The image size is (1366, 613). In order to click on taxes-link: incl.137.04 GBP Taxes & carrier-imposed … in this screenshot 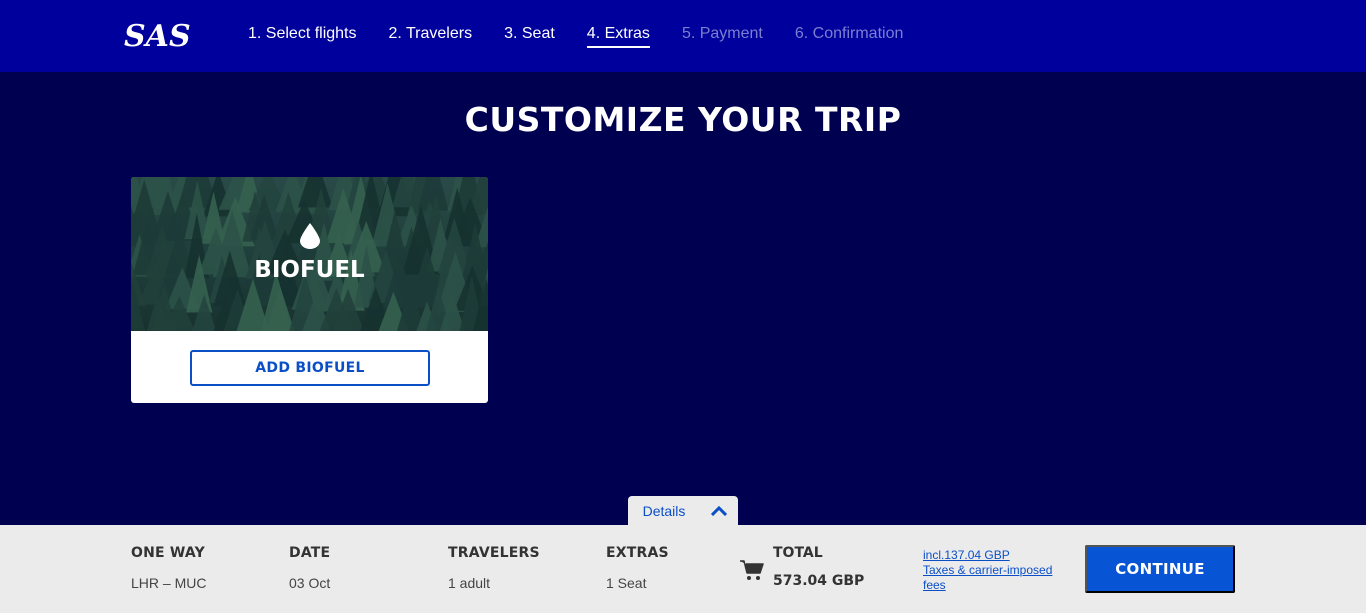, I will do `click(993, 570)`.